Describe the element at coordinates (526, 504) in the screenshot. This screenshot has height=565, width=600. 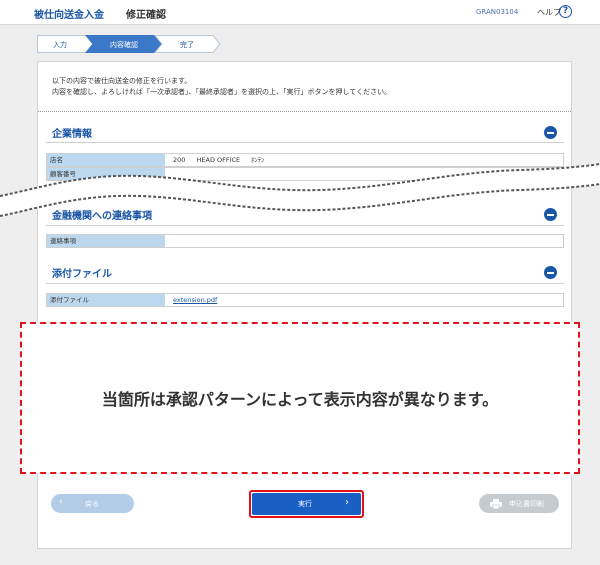
I see `print-button-label: 申込書印刷` at that location.